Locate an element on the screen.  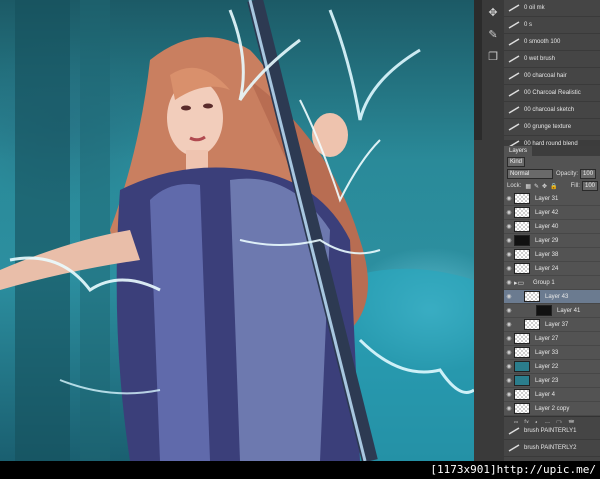
layer-row: ◉ Layer 37 is located at coordinates (552, 325).